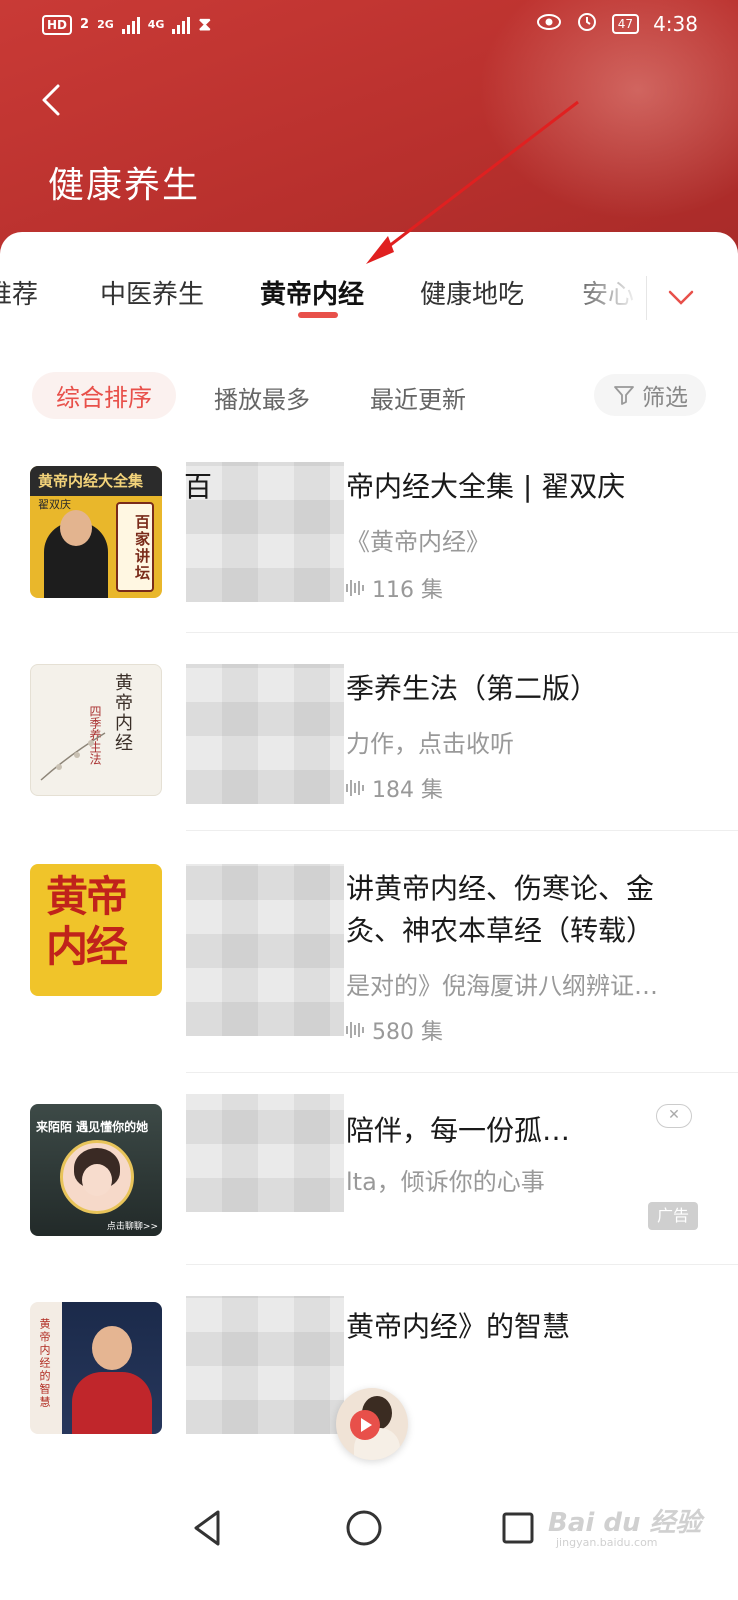 This screenshot has height=1600, width=738. What do you see at coordinates (262, 397) in the screenshot?
I see `sort-most-played: 播放最多` at bounding box center [262, 397].